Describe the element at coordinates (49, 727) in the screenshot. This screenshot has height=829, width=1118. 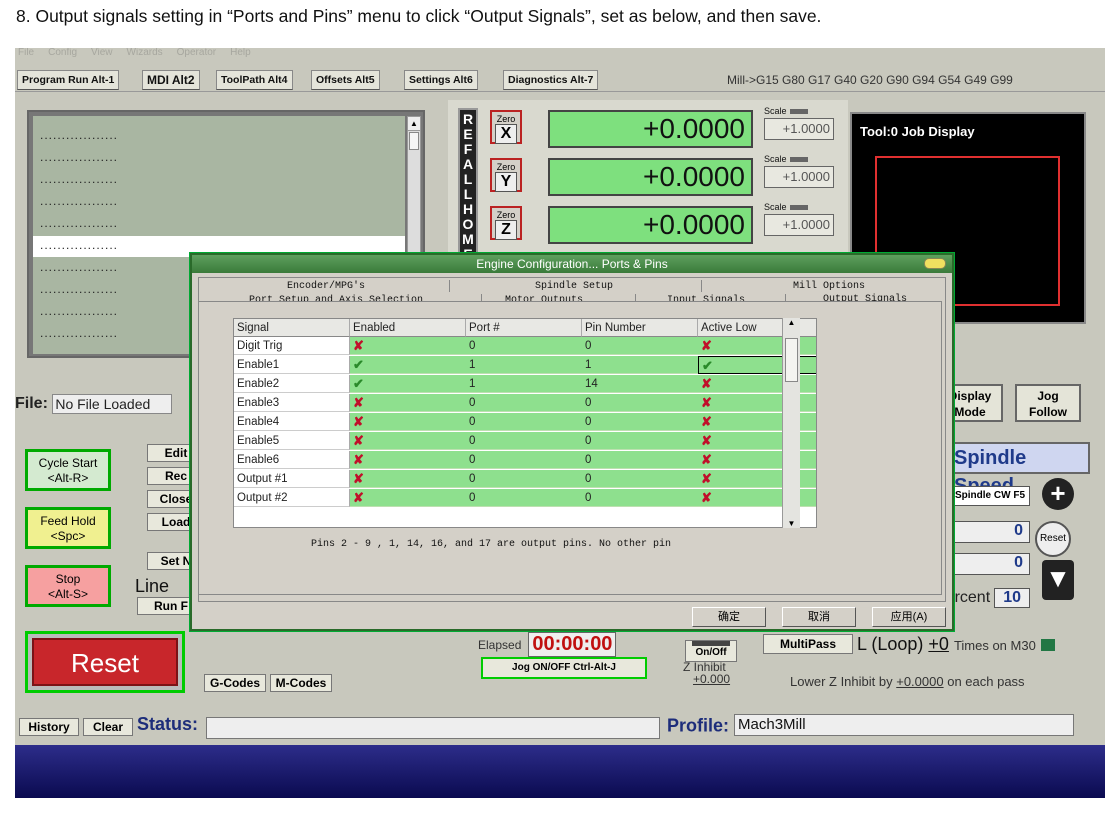
I see `history-button: History` at that location.